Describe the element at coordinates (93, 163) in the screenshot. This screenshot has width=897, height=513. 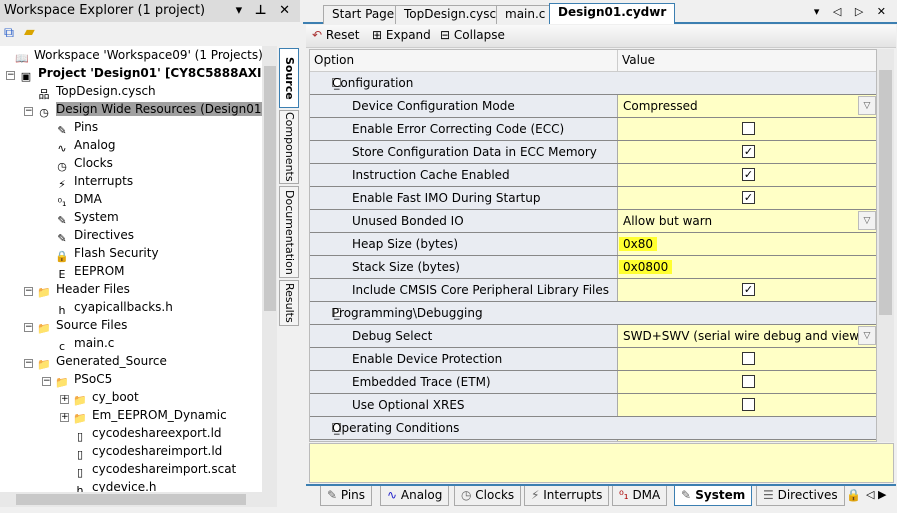
I see `tree-item-label: Clocks` at that location.